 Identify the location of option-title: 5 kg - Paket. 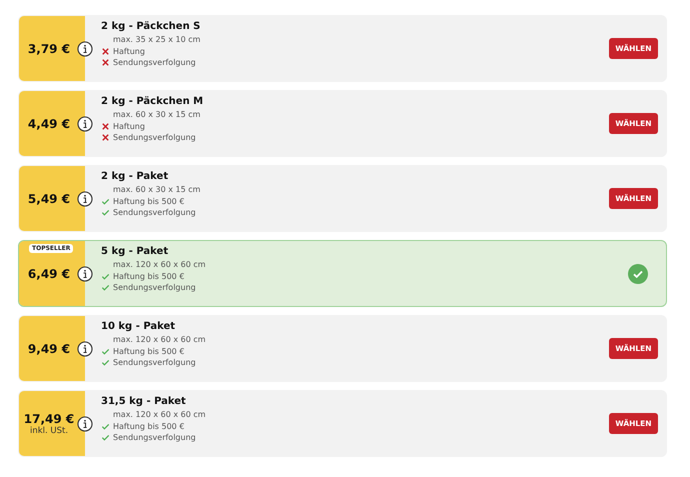
(135, 251).